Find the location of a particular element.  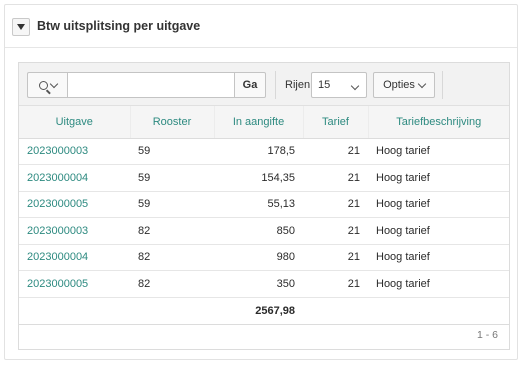

aangifte-cell: 350 is located at coordinates (258, 284).